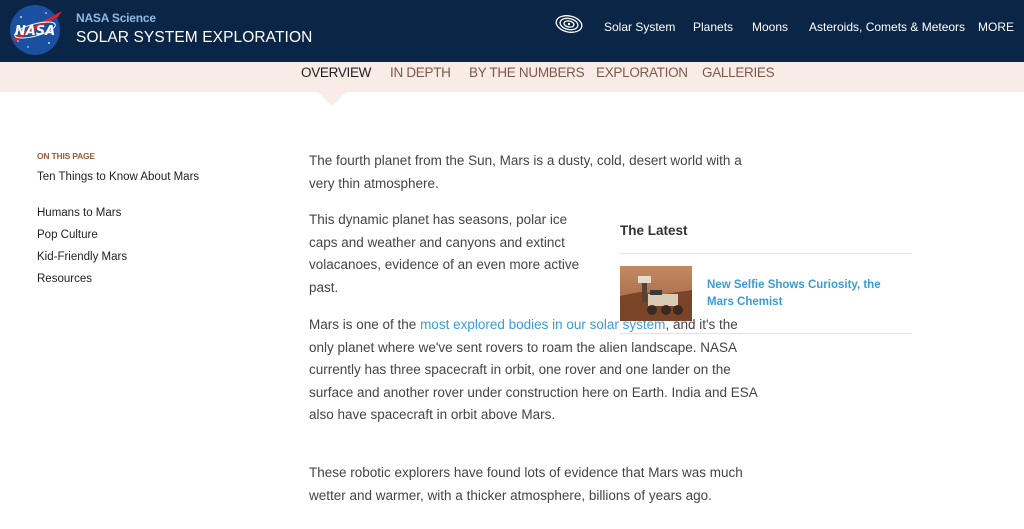 This screenshot has width=1024, height=529. Describe the element at coordinates (365, 324) in the screenshot. I see `paragraph-text: Mars is one of the` at that location.